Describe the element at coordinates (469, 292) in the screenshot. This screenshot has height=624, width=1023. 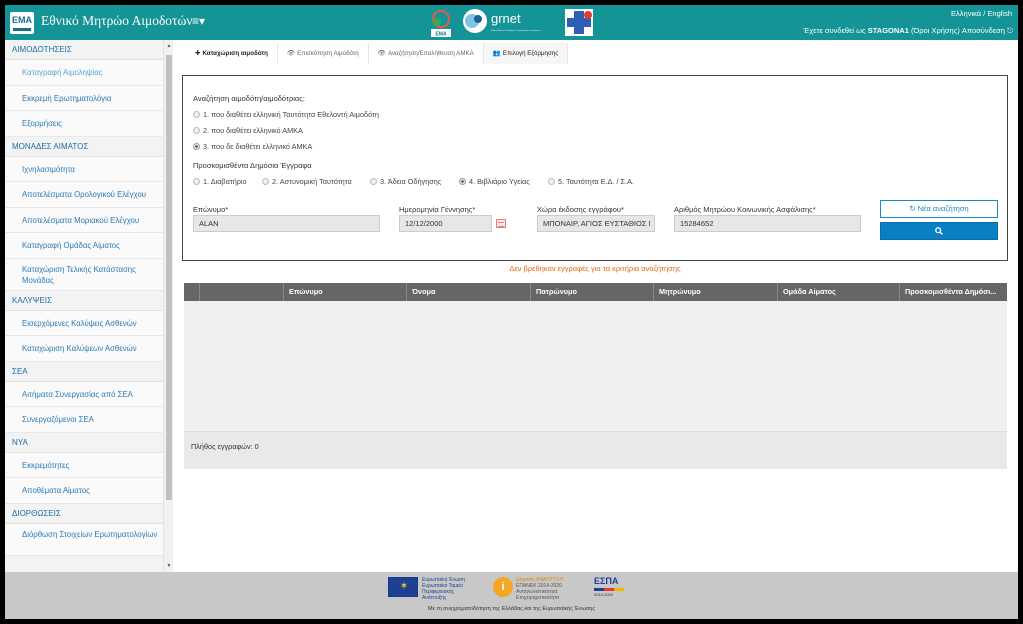
I see `column-header-name: Όνομα` at that location.